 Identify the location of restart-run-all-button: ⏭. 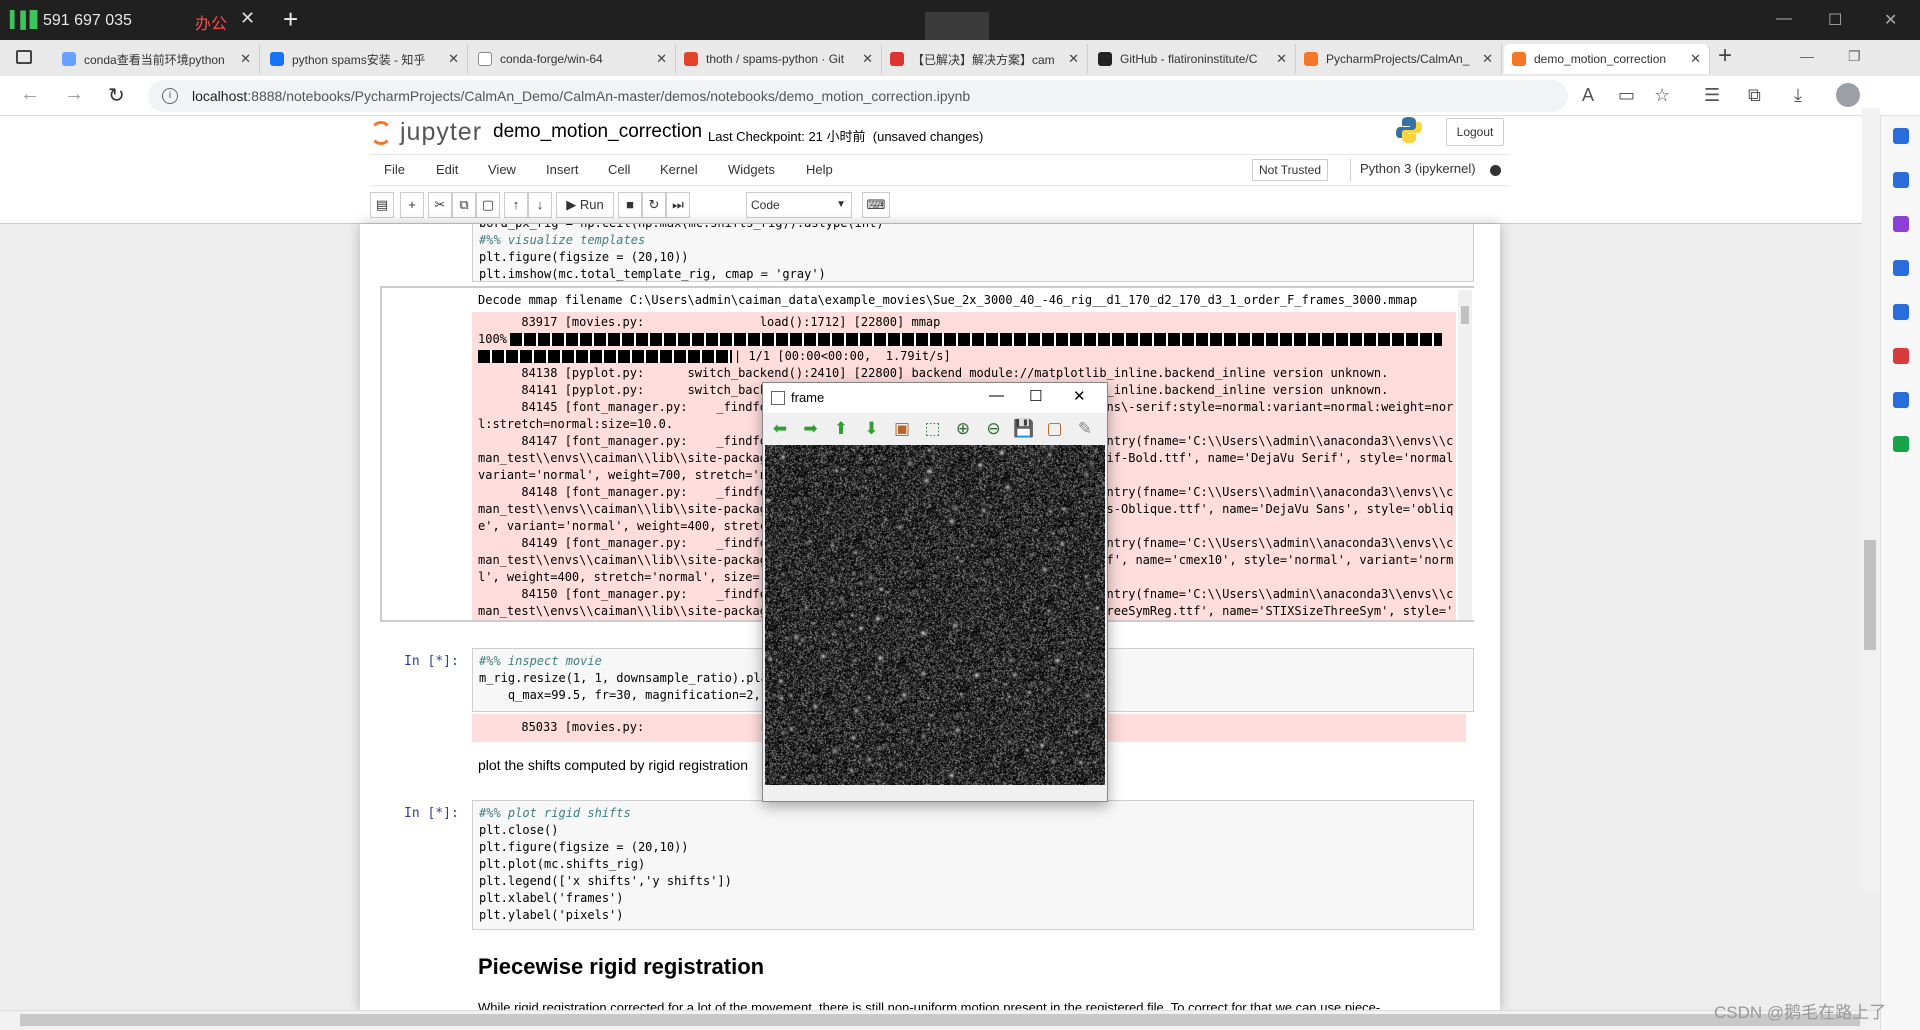
(678, 205).